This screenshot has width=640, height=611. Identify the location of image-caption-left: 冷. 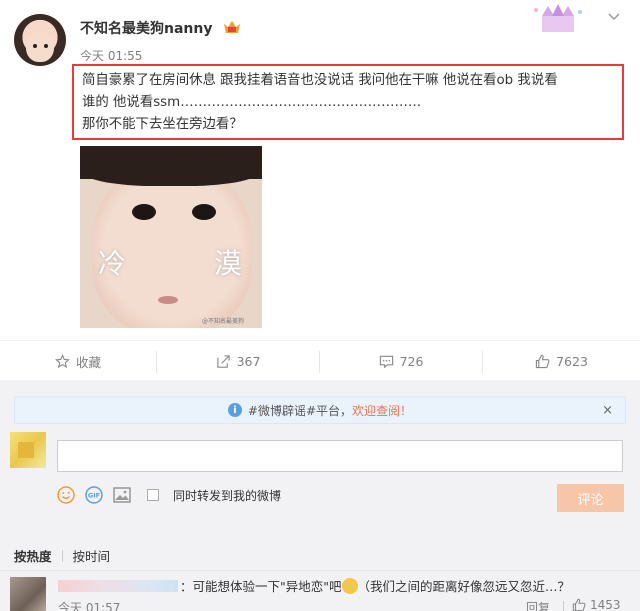
(113, 263).